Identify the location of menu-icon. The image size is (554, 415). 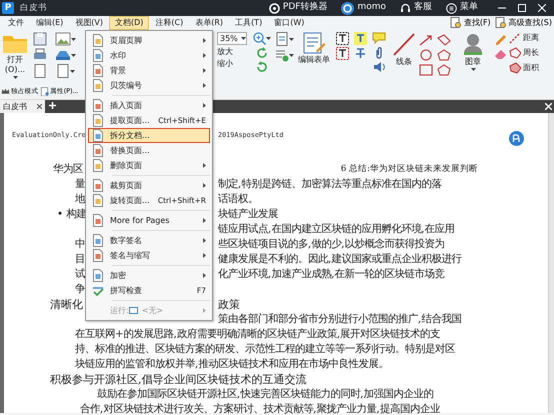
(451, 8).